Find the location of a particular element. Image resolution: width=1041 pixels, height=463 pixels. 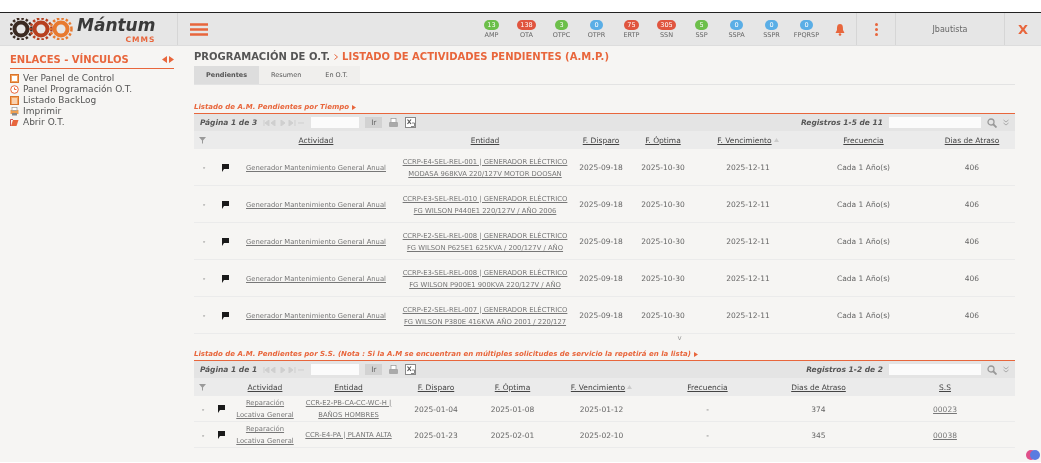

breadcrumb-item: PROGRAMACIÓN DE O.T. is located at coordinates (262, 56).